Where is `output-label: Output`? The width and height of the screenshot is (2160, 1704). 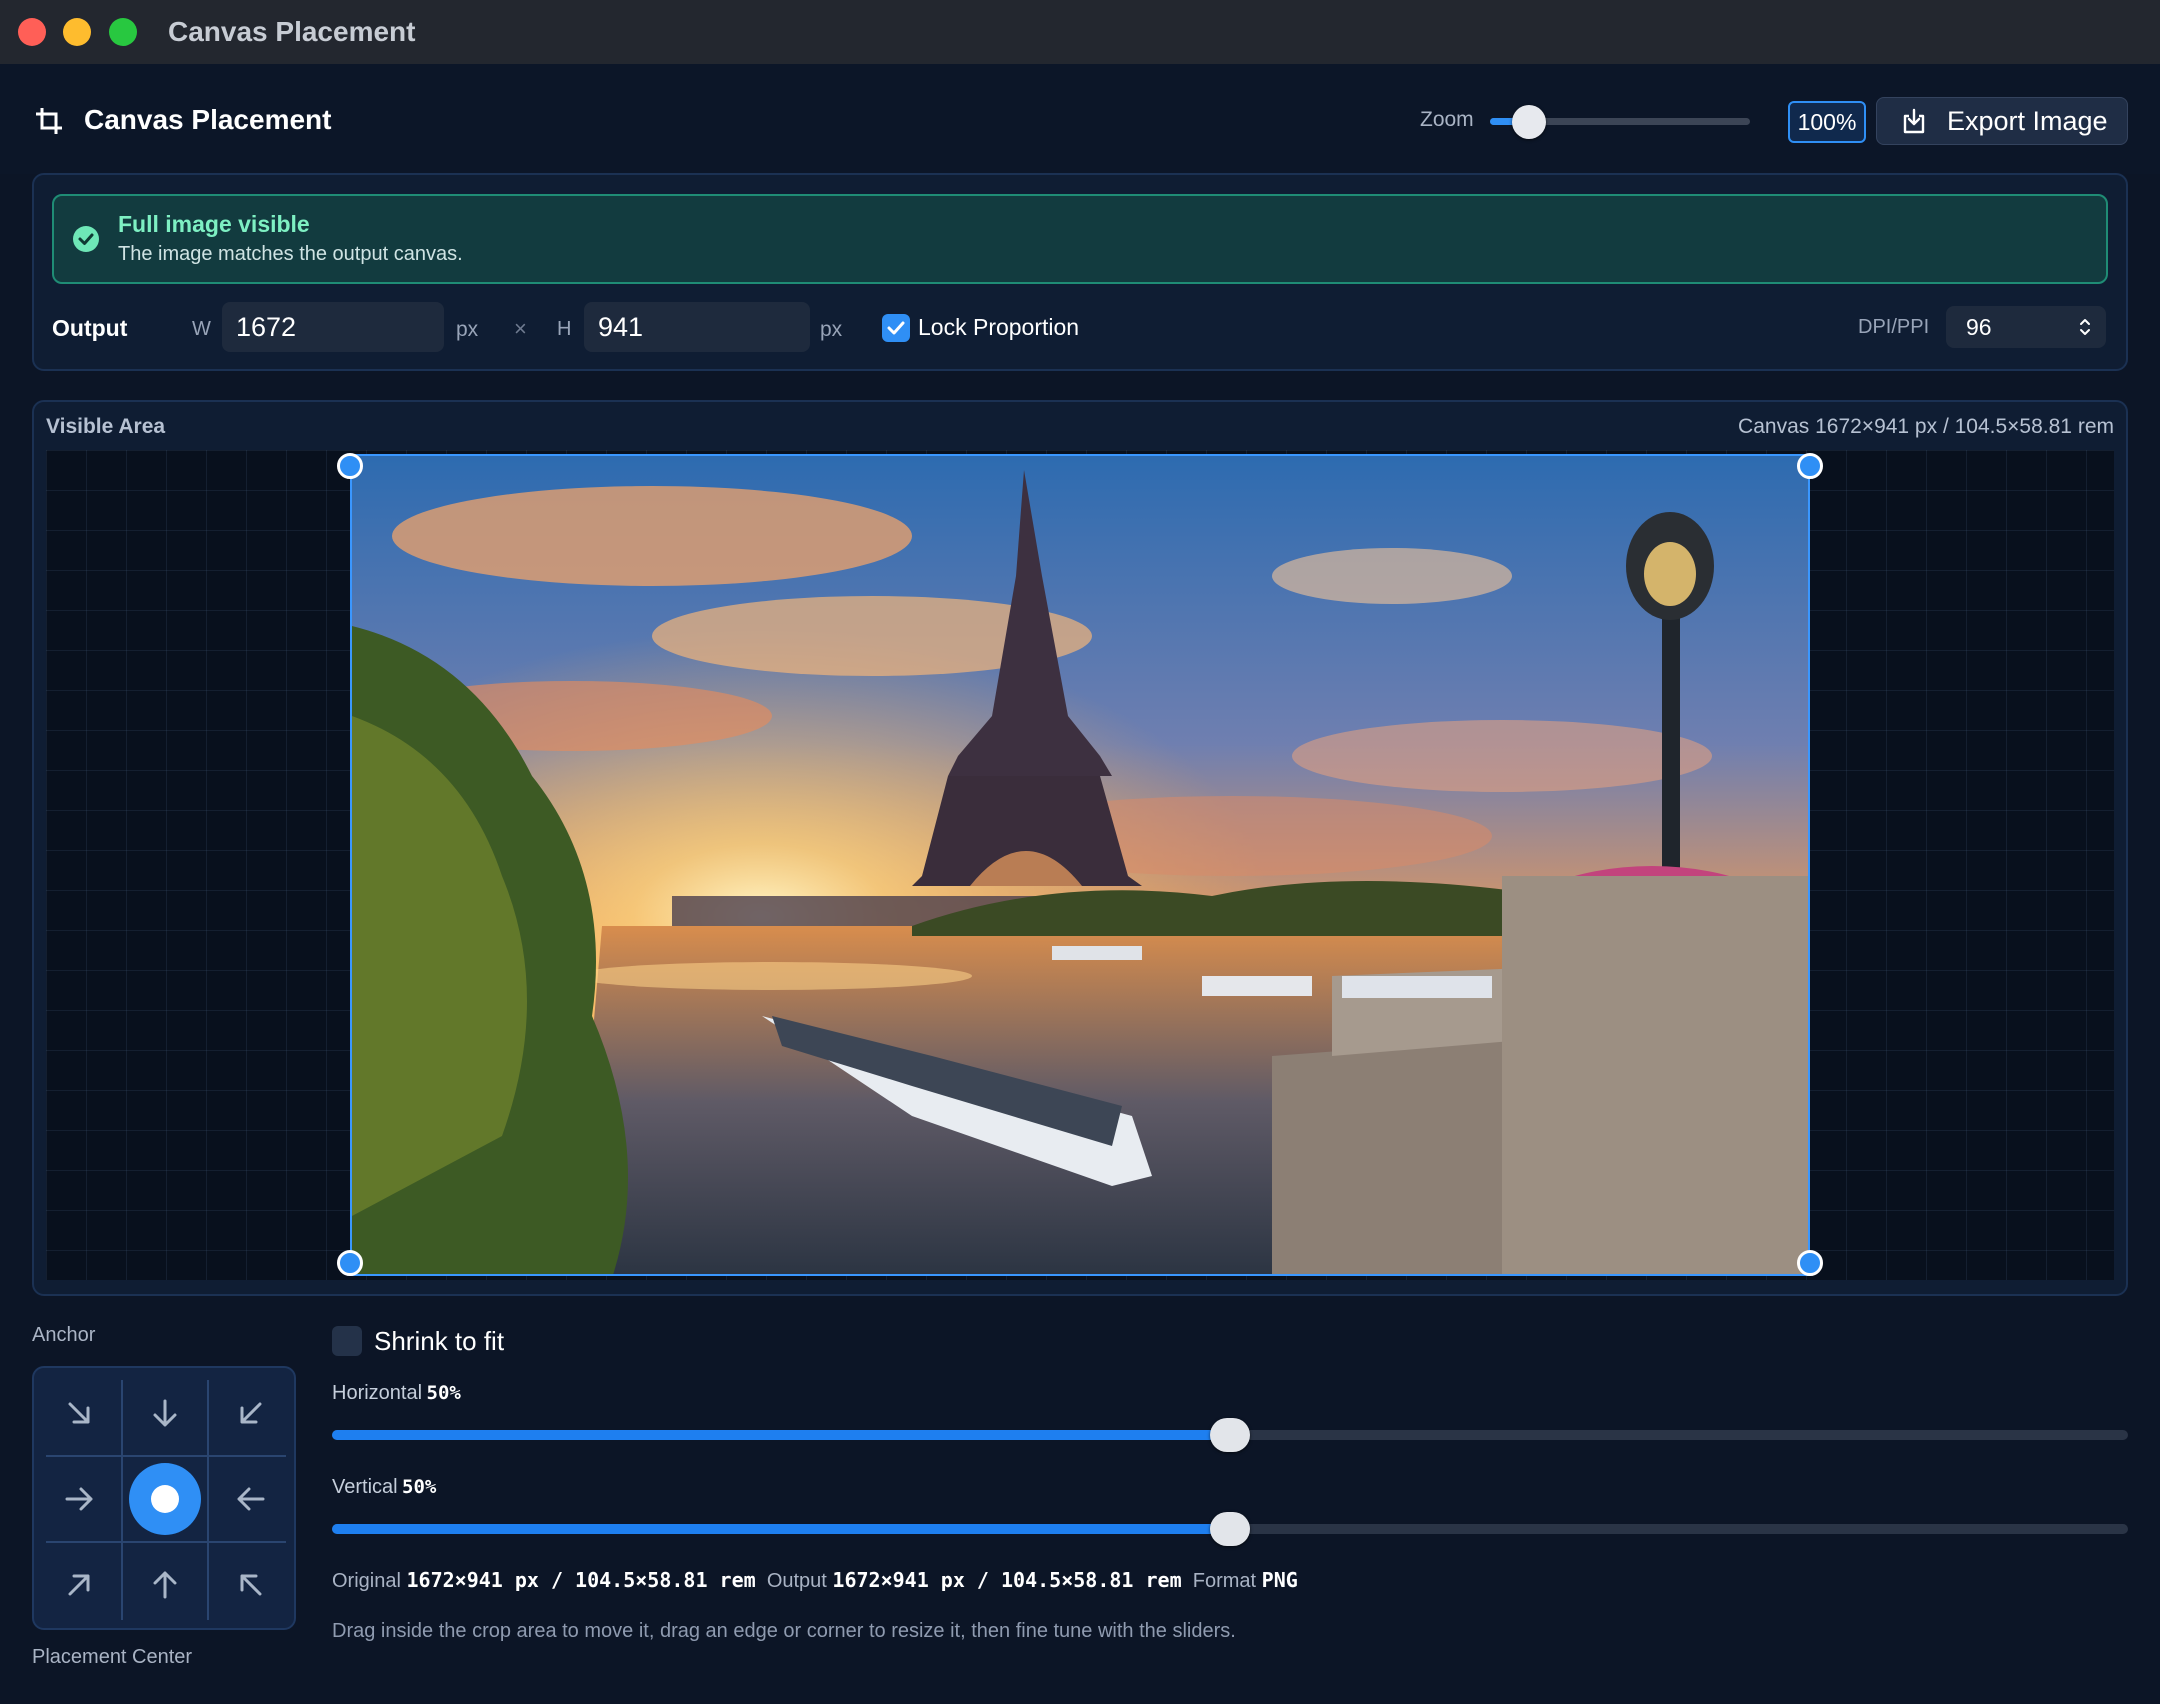
output-label: Output is located at coordinates (90, 328).